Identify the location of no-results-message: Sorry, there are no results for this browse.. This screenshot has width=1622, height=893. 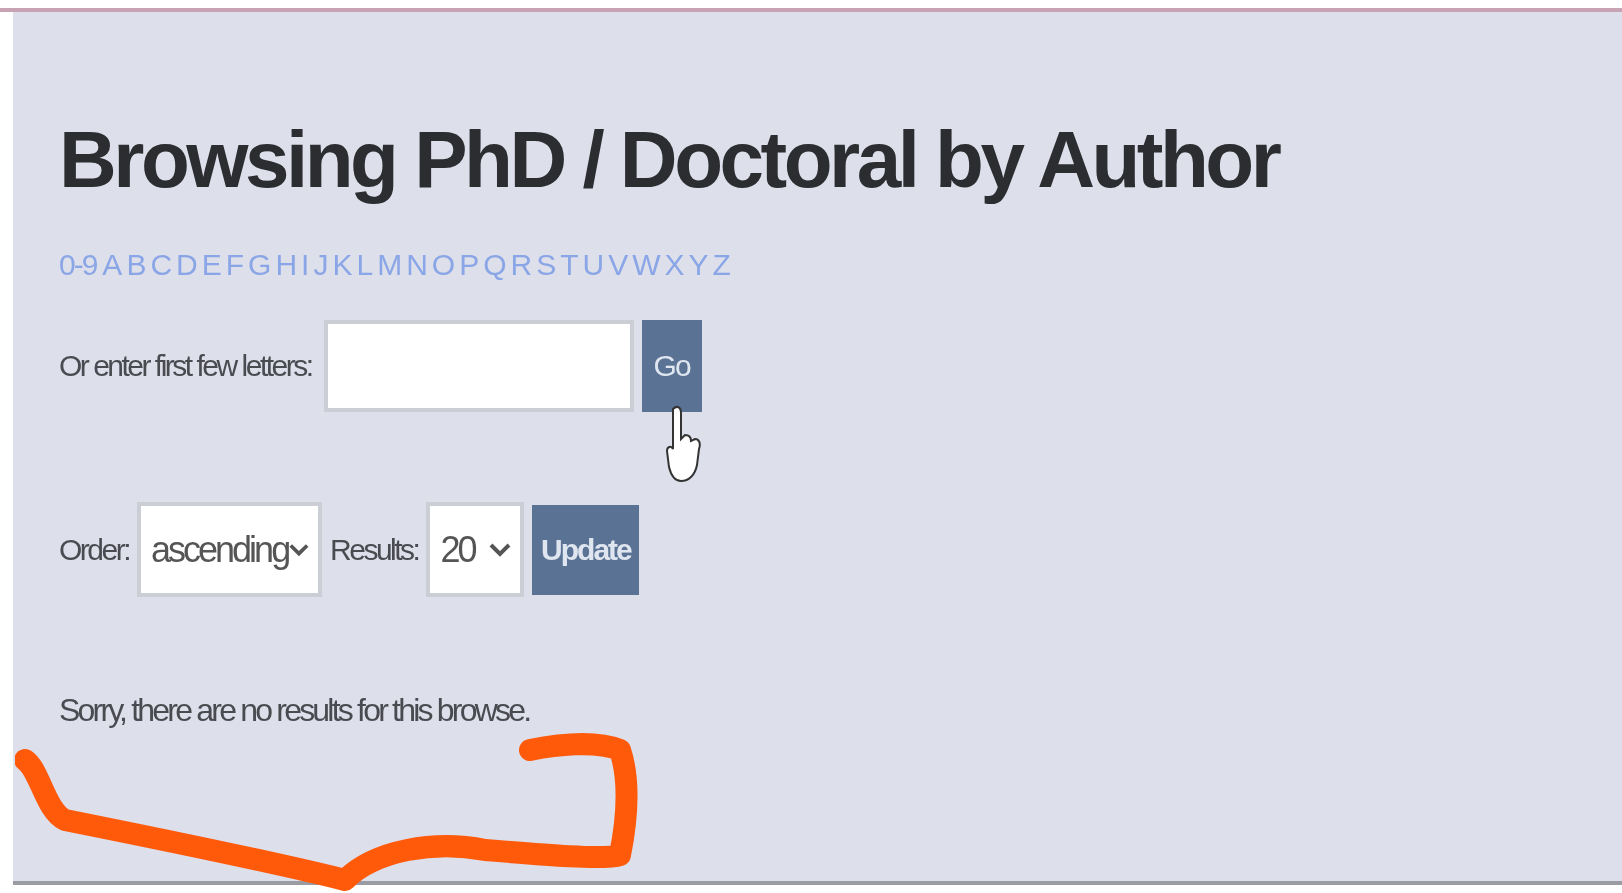
(295, 710).